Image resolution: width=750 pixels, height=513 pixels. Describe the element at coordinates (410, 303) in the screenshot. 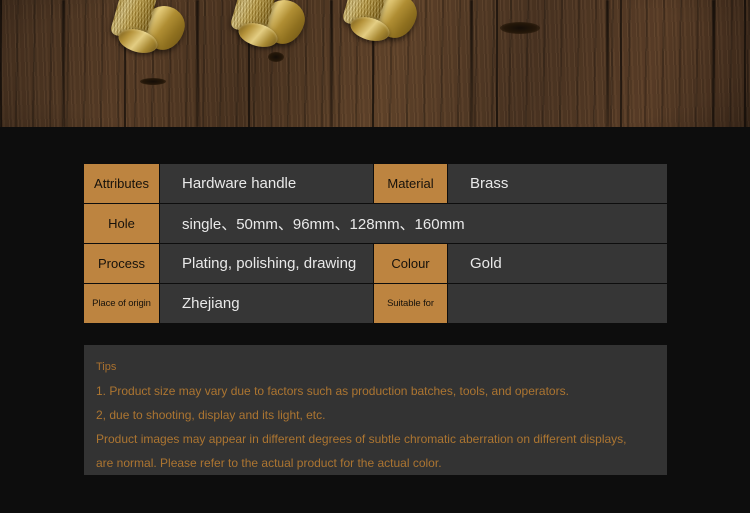

I see `spec-label-suitable-for: Suitable for` at that location.